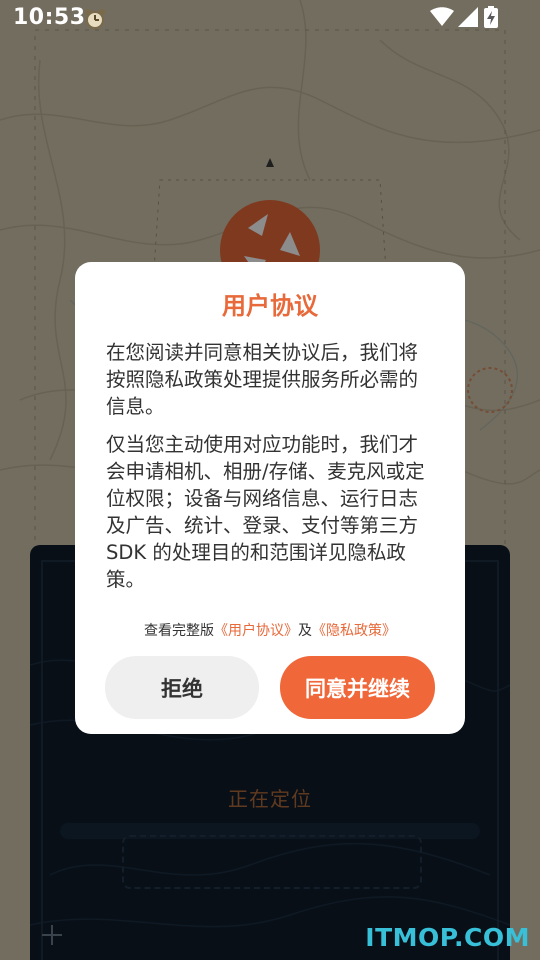  Describe the element at coordinates (262, 379) in the screenshot. I see `dialog-paragraph-1: 在您阅读并同意相关协议后，我们将按照隐私政策处理提供服务所必需的信息。` at that location.